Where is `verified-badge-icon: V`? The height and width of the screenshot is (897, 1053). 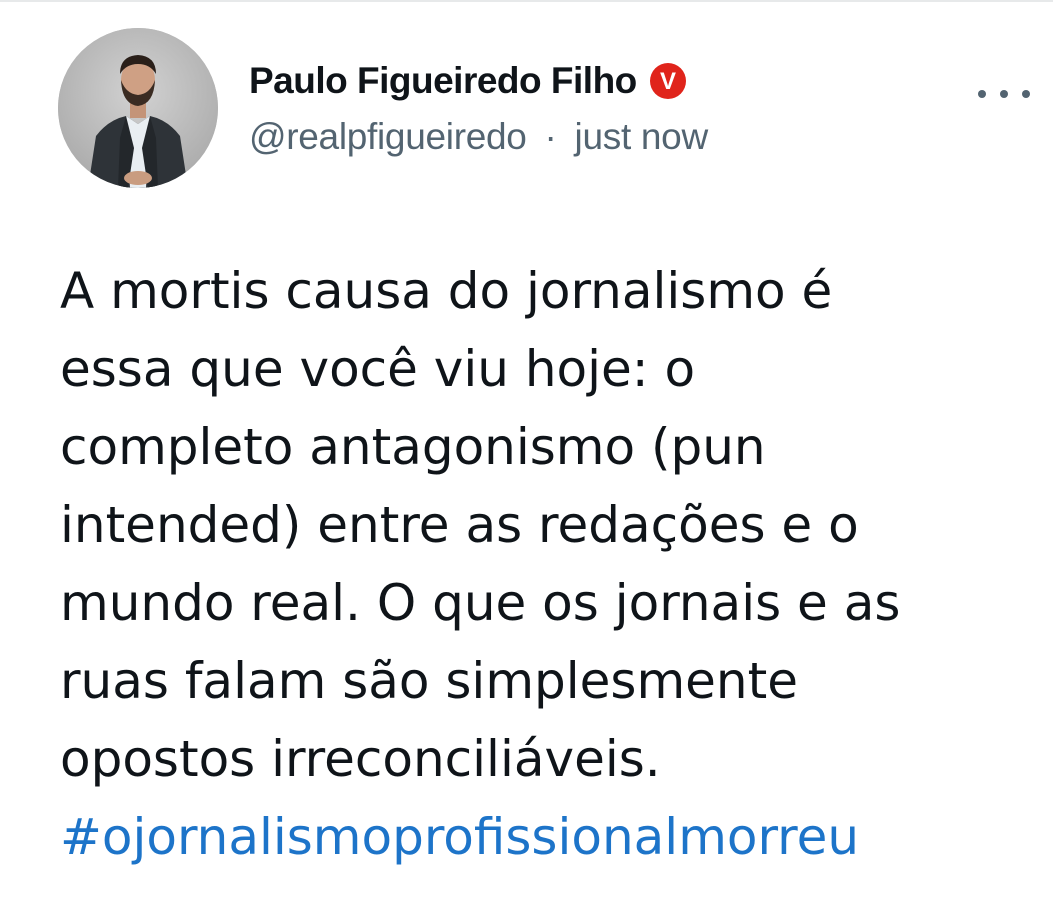 verified-badge-icon: V is located at coordinates (668, 81).